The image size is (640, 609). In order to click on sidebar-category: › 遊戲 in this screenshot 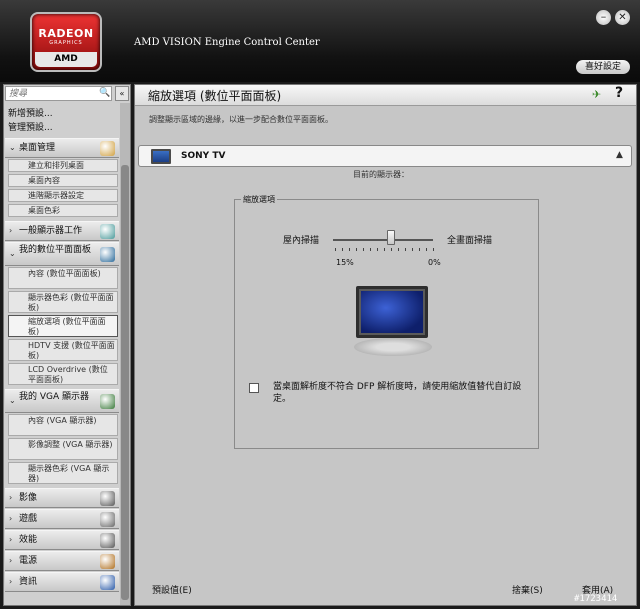, I will do `click(62, 519)`.